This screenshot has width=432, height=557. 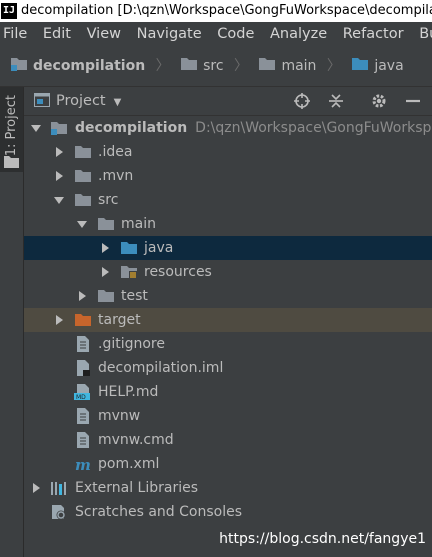 I want to click on maven-file-icon: m, so click(x=83, y=464).